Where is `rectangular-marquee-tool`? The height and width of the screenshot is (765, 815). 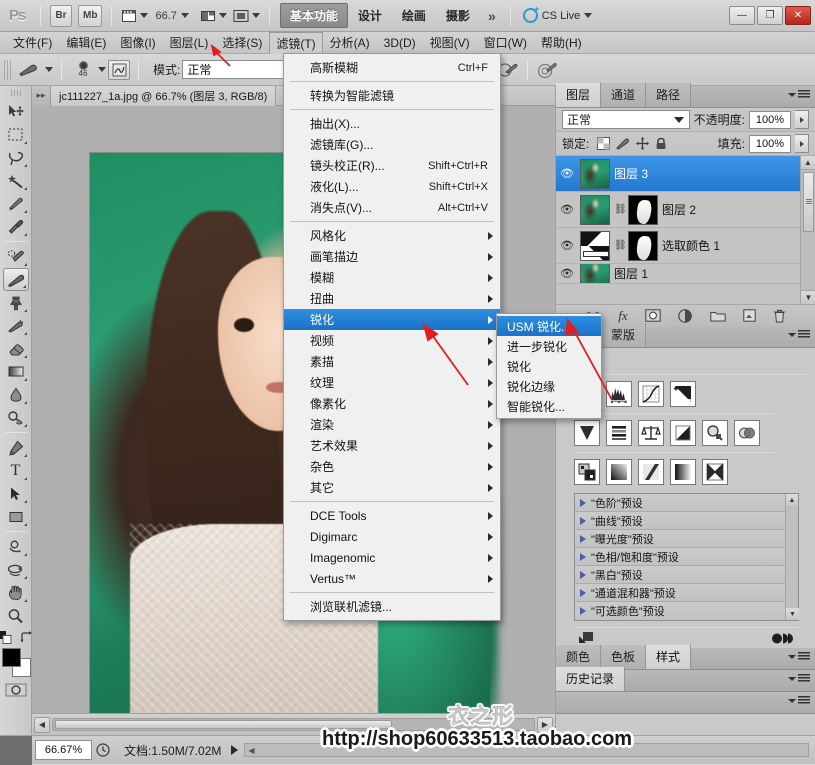
rectangular-marquee-tool is located at coordinates (16, 134).